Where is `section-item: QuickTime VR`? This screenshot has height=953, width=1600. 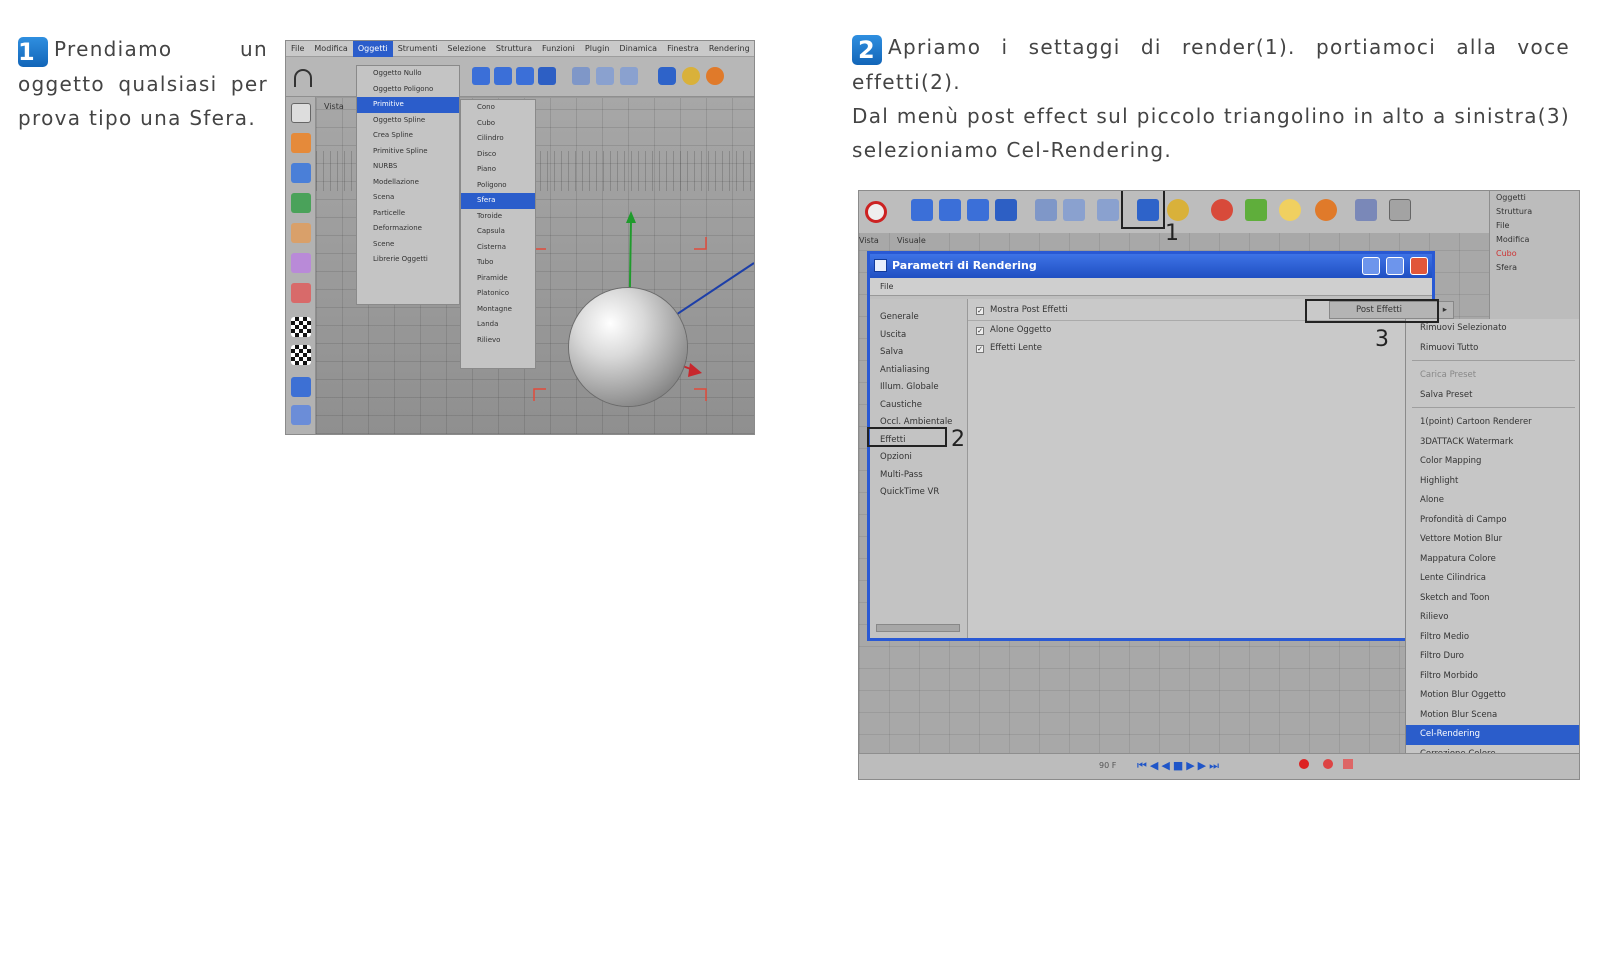 section-item: QuickTime VR is located at coordinates (918, 493).